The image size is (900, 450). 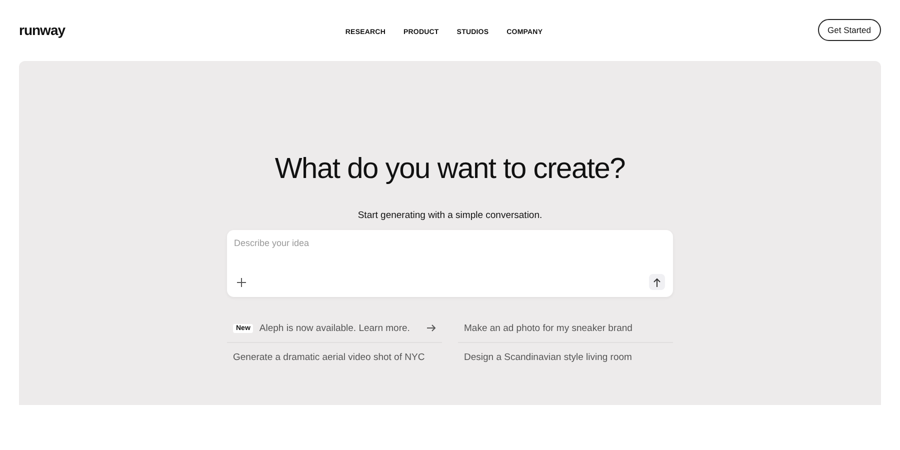 I want to click on hero-subtitle: Start generating with a simple conversation., so click(x=450, y=215).